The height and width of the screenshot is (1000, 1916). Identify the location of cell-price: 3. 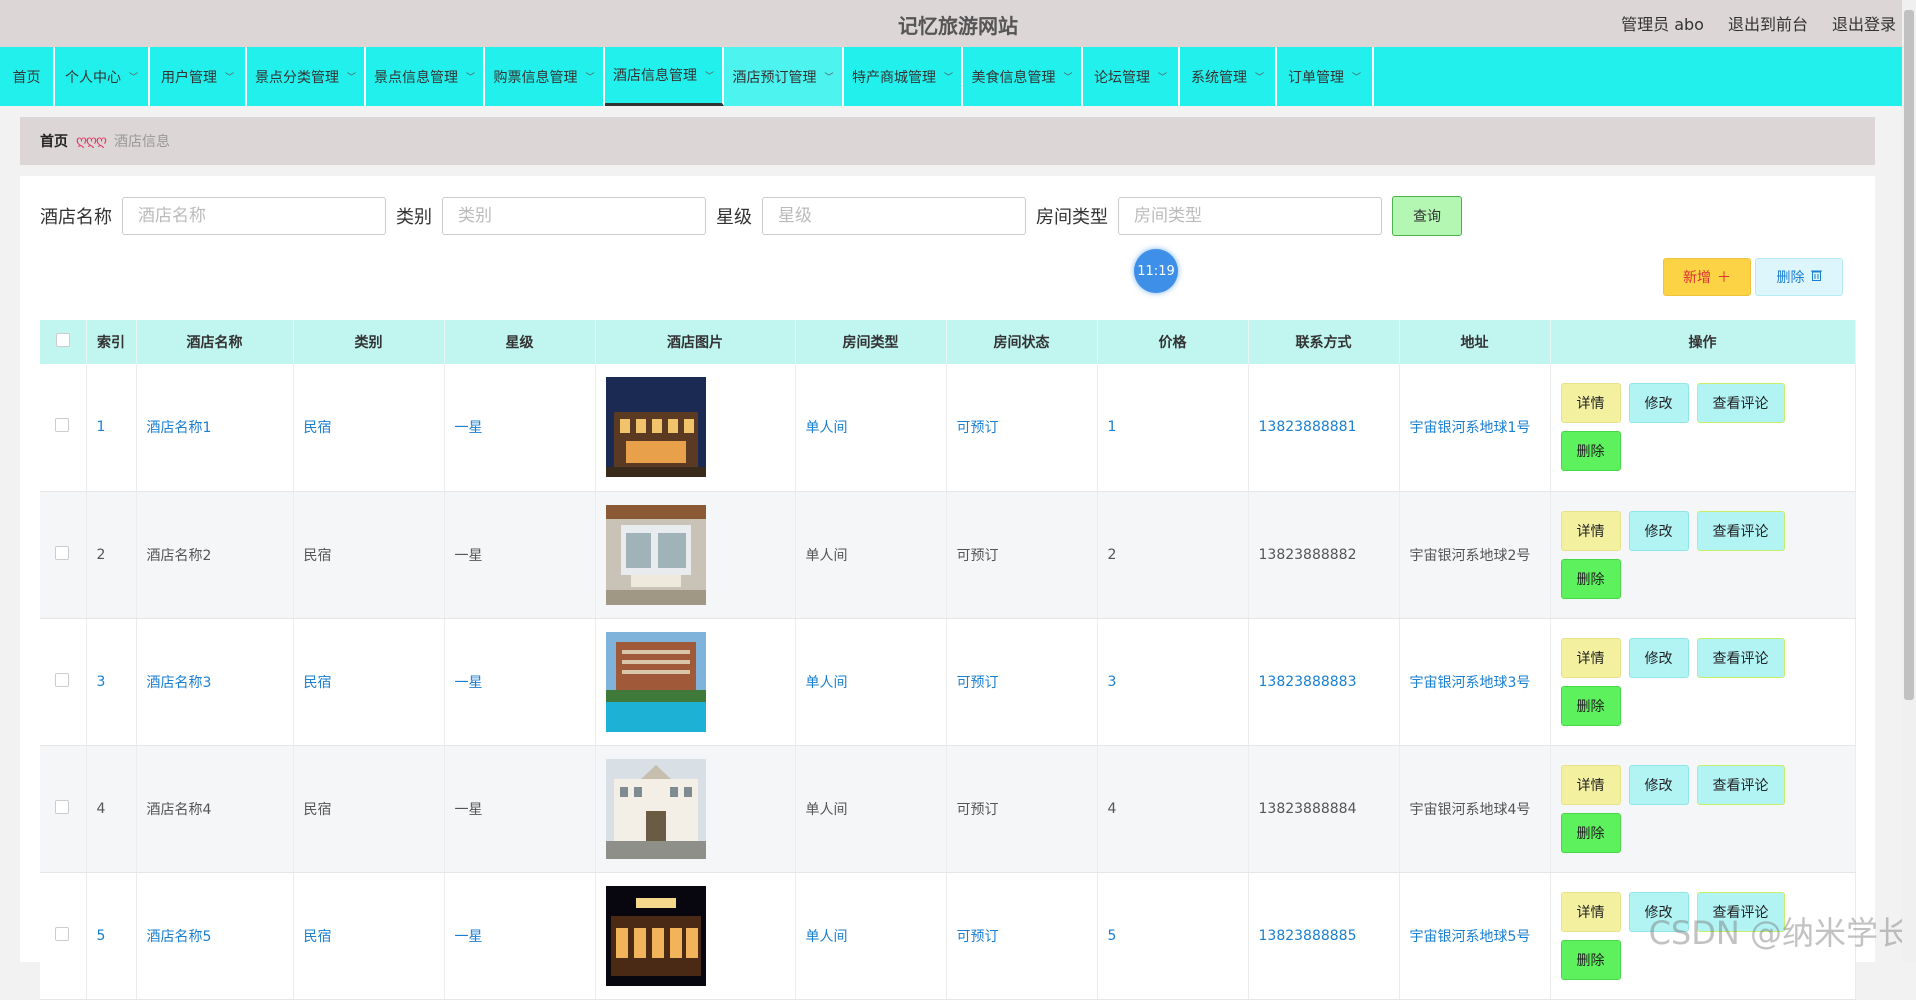
(1173, 682).